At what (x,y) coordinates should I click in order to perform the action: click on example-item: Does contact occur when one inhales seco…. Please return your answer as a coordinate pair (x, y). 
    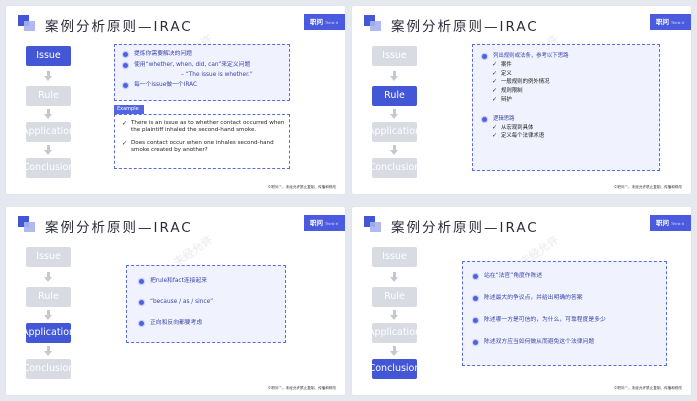
    Looking at the image, I should click on (205, 147).